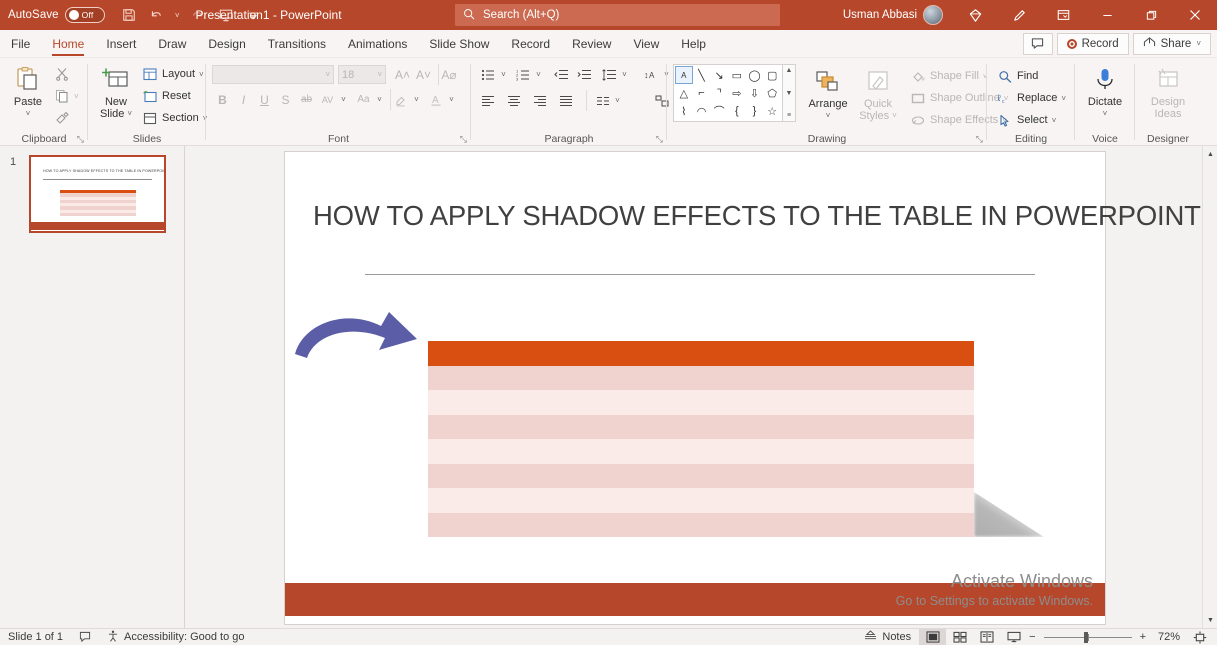  Describe the element at coordinates (1063, 15) in the screenshot. I see `ribbon-display-options-icon` at that location.